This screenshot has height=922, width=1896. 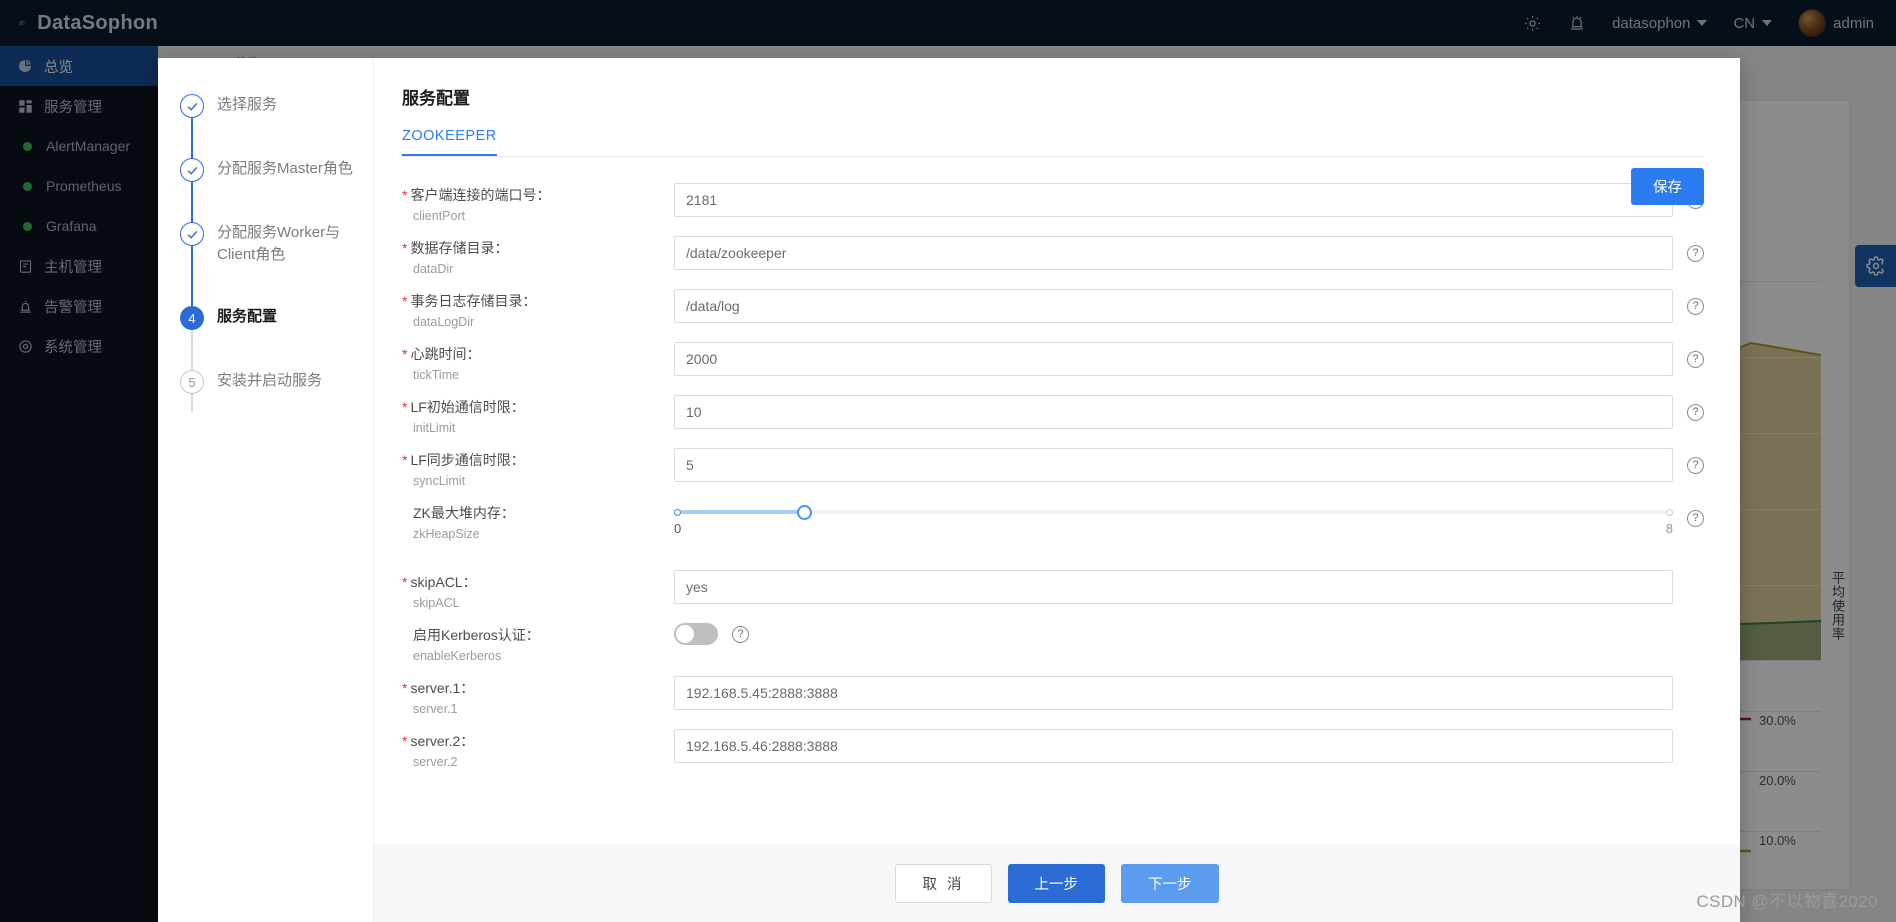 I want to click on save-button: 保存, so click(x=1667, y=186).